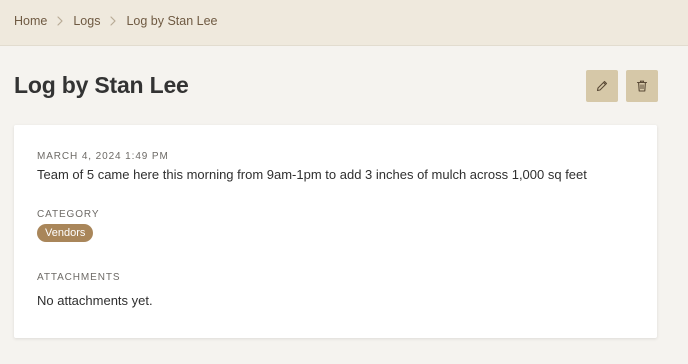  Describe the element at coordinates (95, 300) in the screenshot. I see `attachments-empty-text: No attachments yet.` at that location.